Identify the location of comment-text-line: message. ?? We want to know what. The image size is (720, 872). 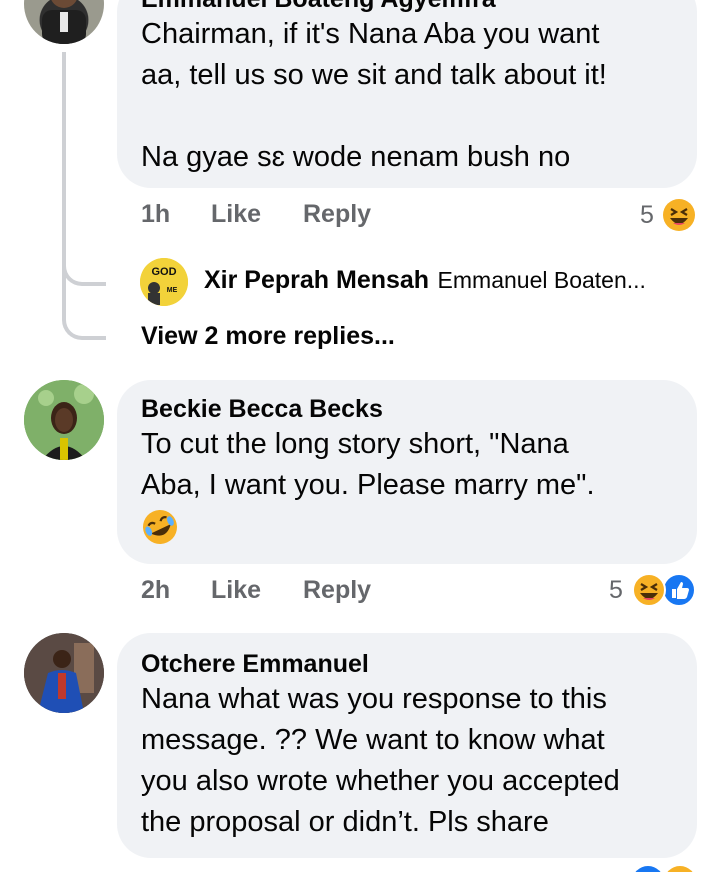
(373, 740).